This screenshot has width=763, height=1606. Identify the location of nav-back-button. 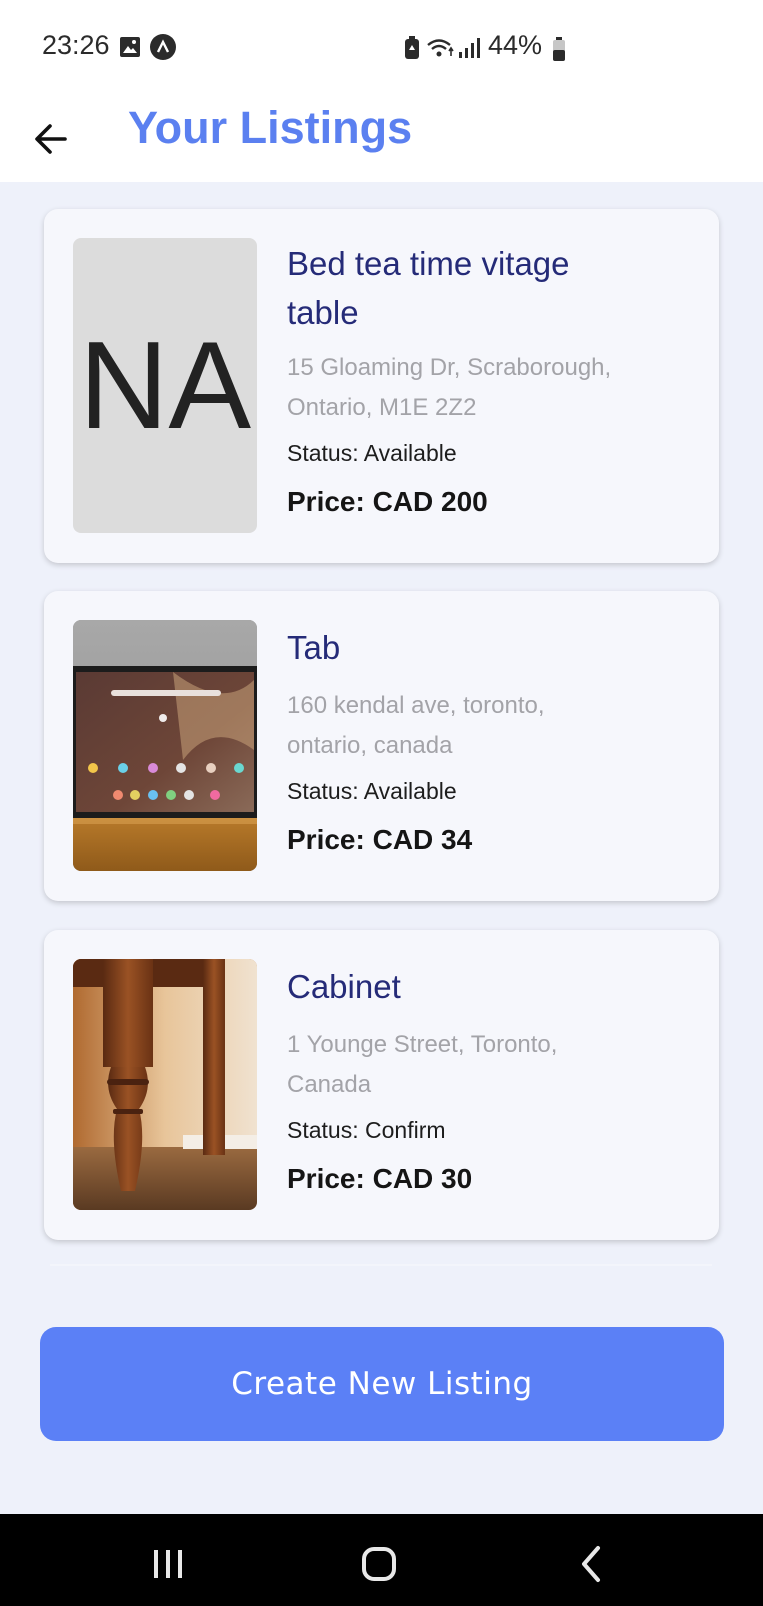
(592, 1564).